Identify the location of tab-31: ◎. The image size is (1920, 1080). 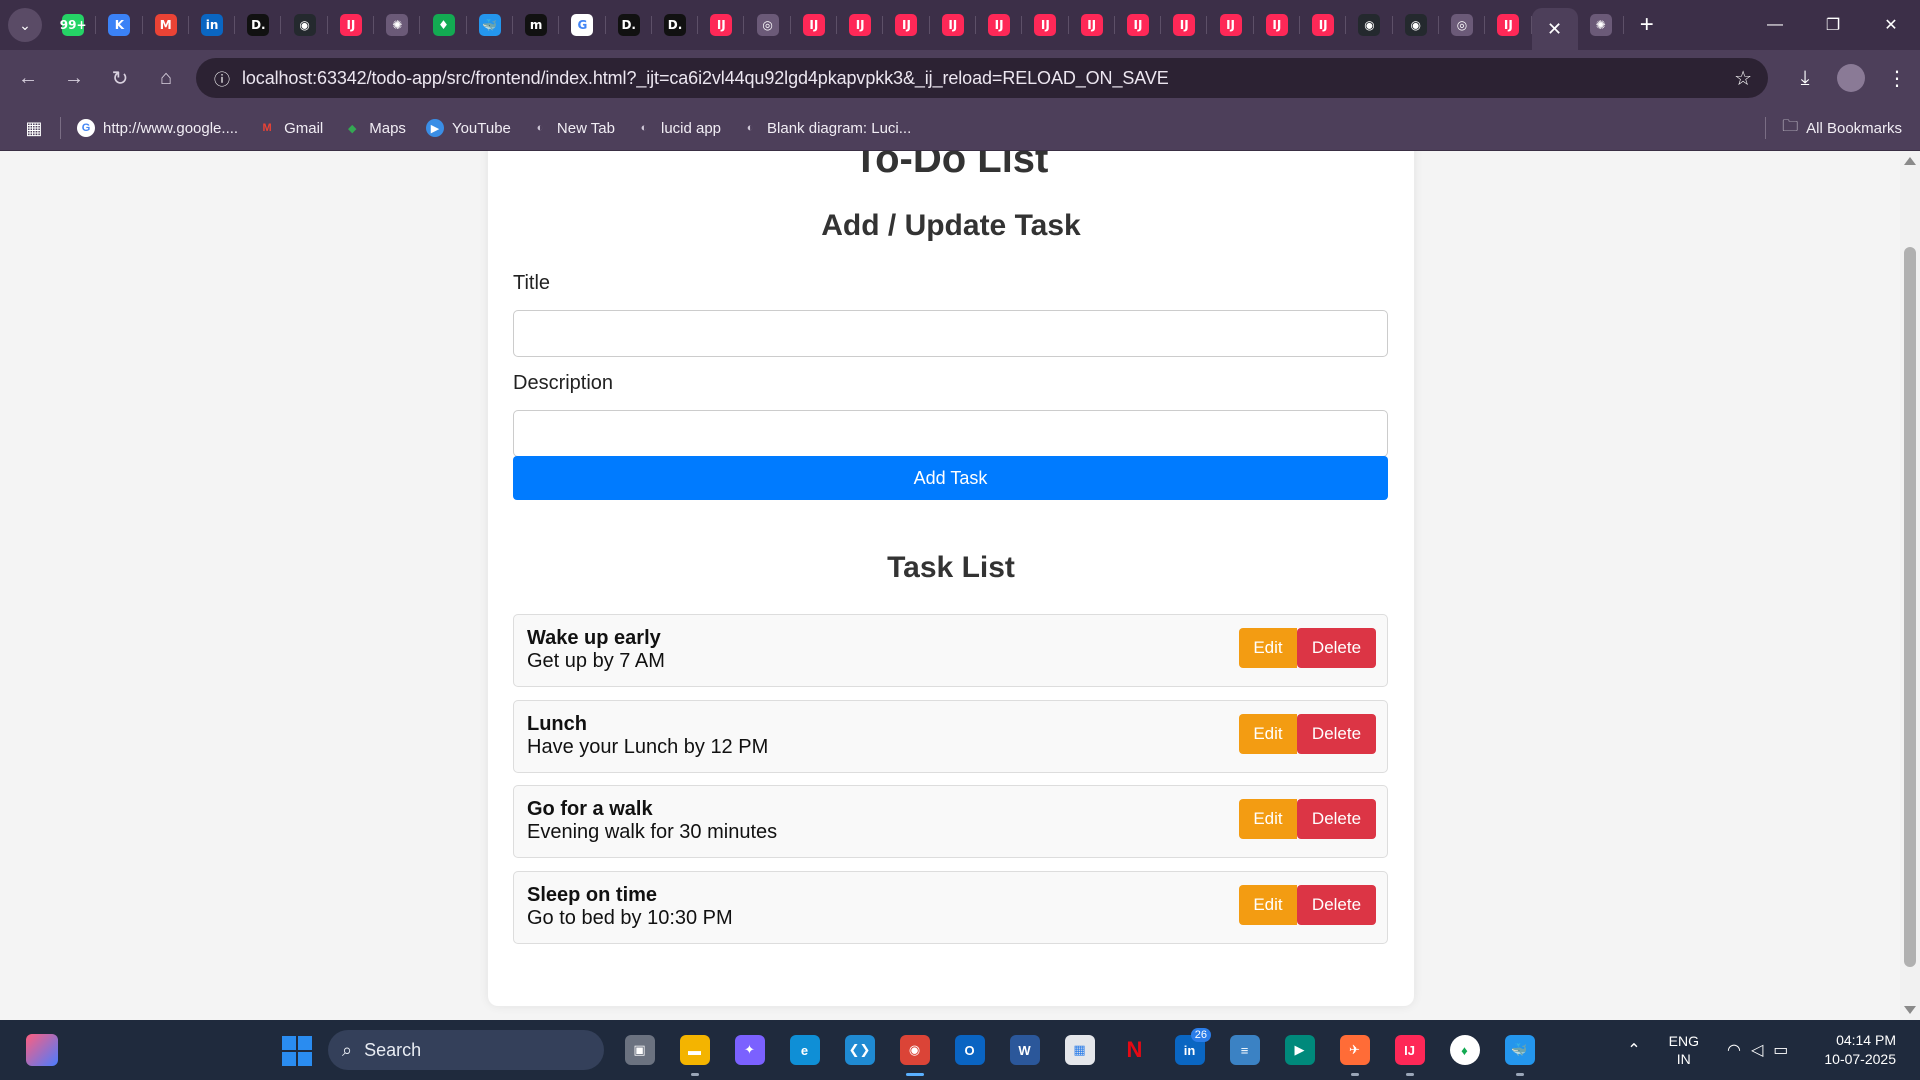
(1462, 25).